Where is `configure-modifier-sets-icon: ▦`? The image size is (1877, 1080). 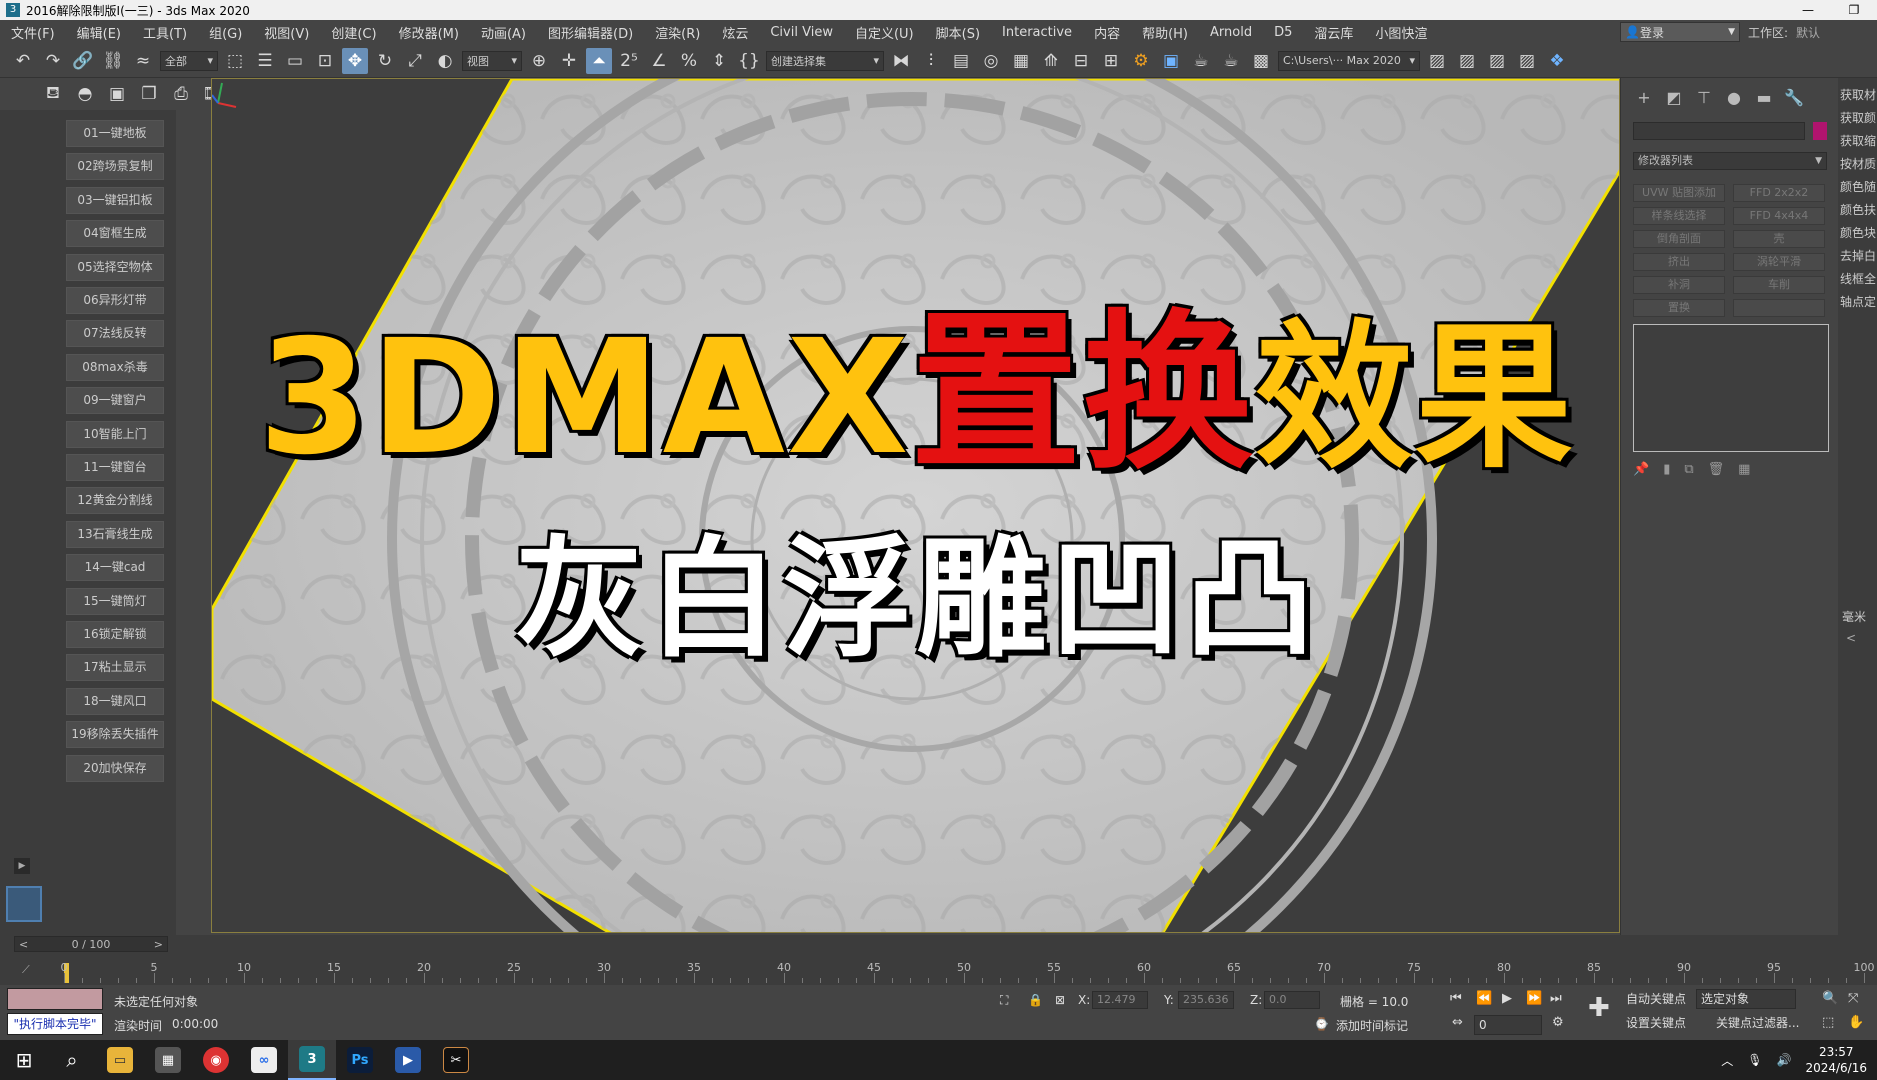 configure-modifier-sets-icon: ▦ is located at coordinates (1744, 469).